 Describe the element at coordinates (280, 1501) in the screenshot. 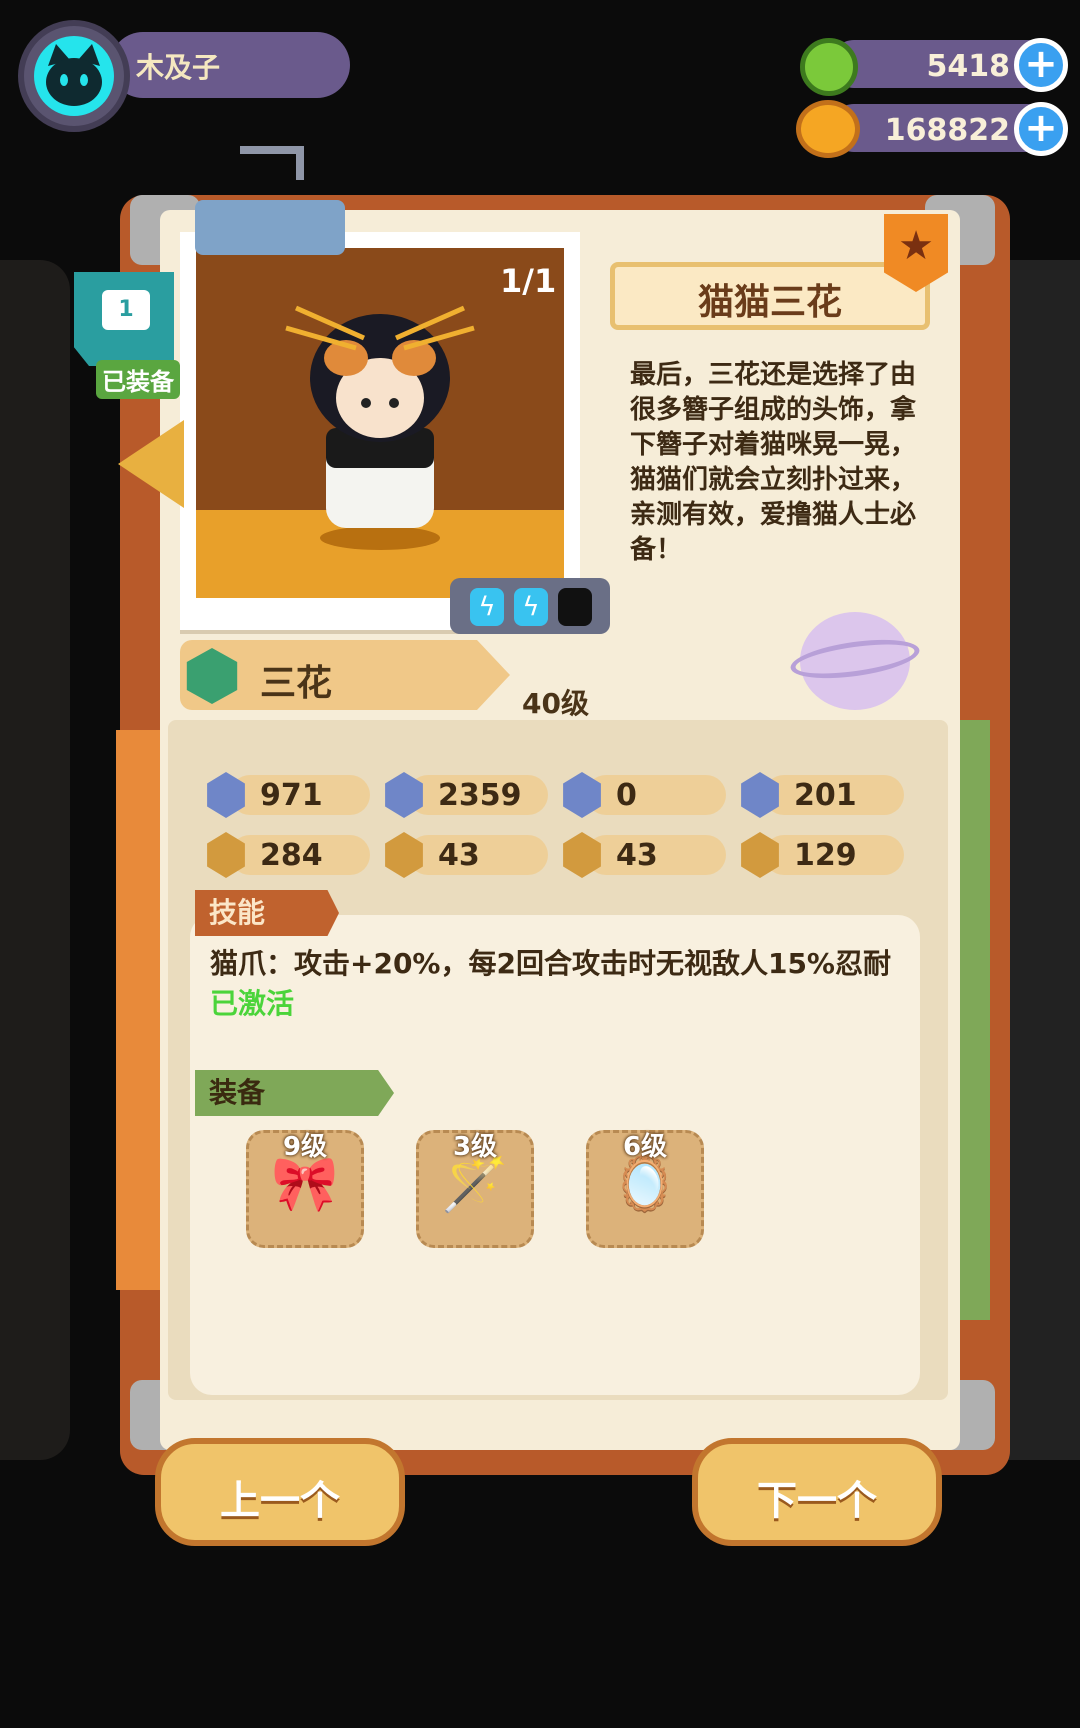

I see `previous-button-label: 上一个` at that location.